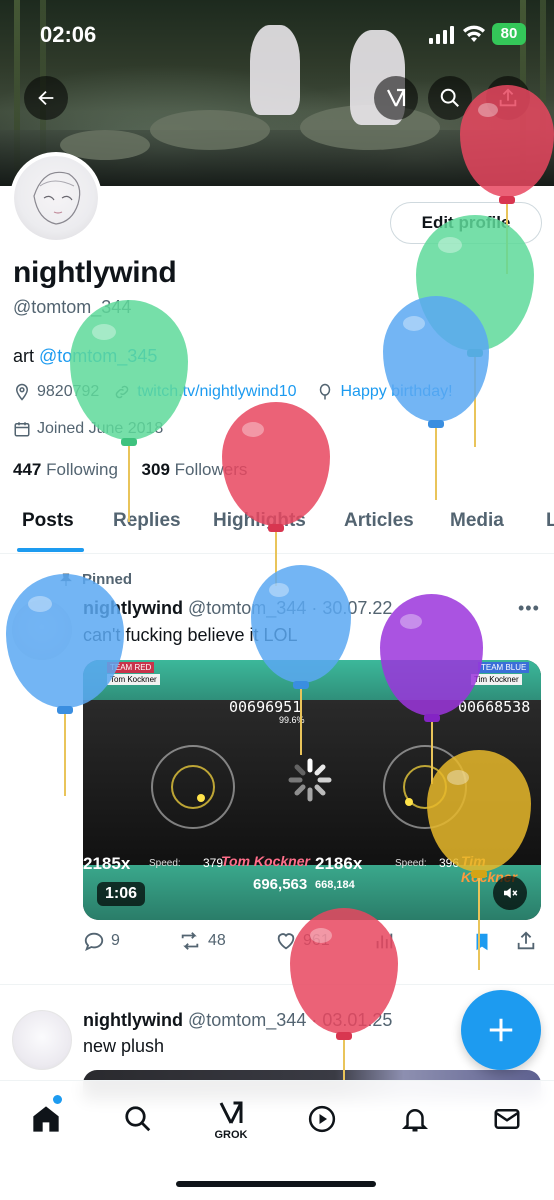  Describe the element at coordinates (277, 35) in the screenshot. I see `status-bar: 02:06 80` at that location.